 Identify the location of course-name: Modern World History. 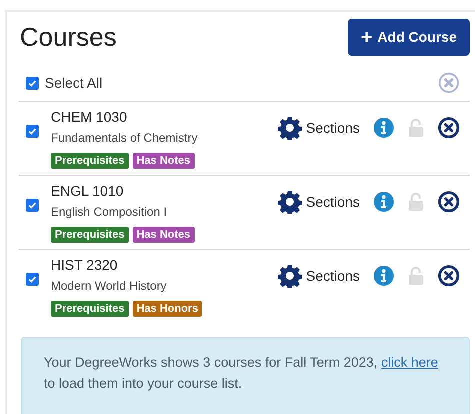
(109, 286).